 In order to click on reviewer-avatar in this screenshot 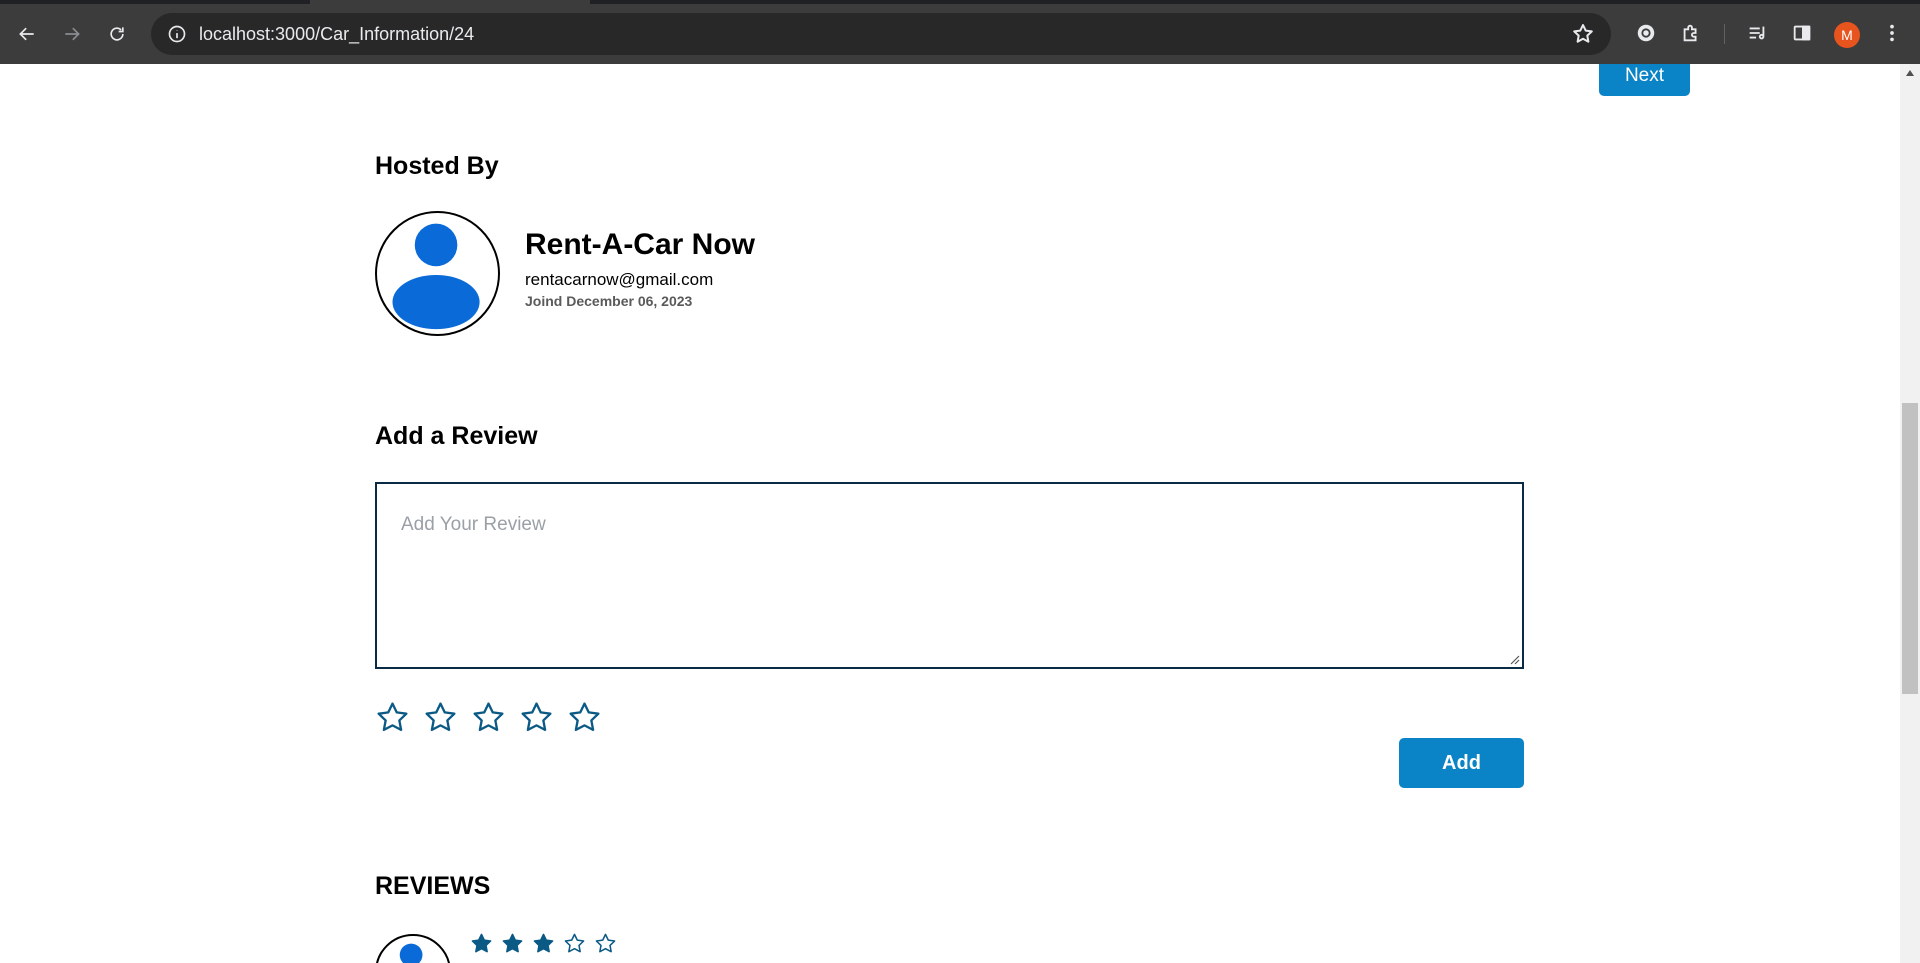, I will do `click(413, 948)`.